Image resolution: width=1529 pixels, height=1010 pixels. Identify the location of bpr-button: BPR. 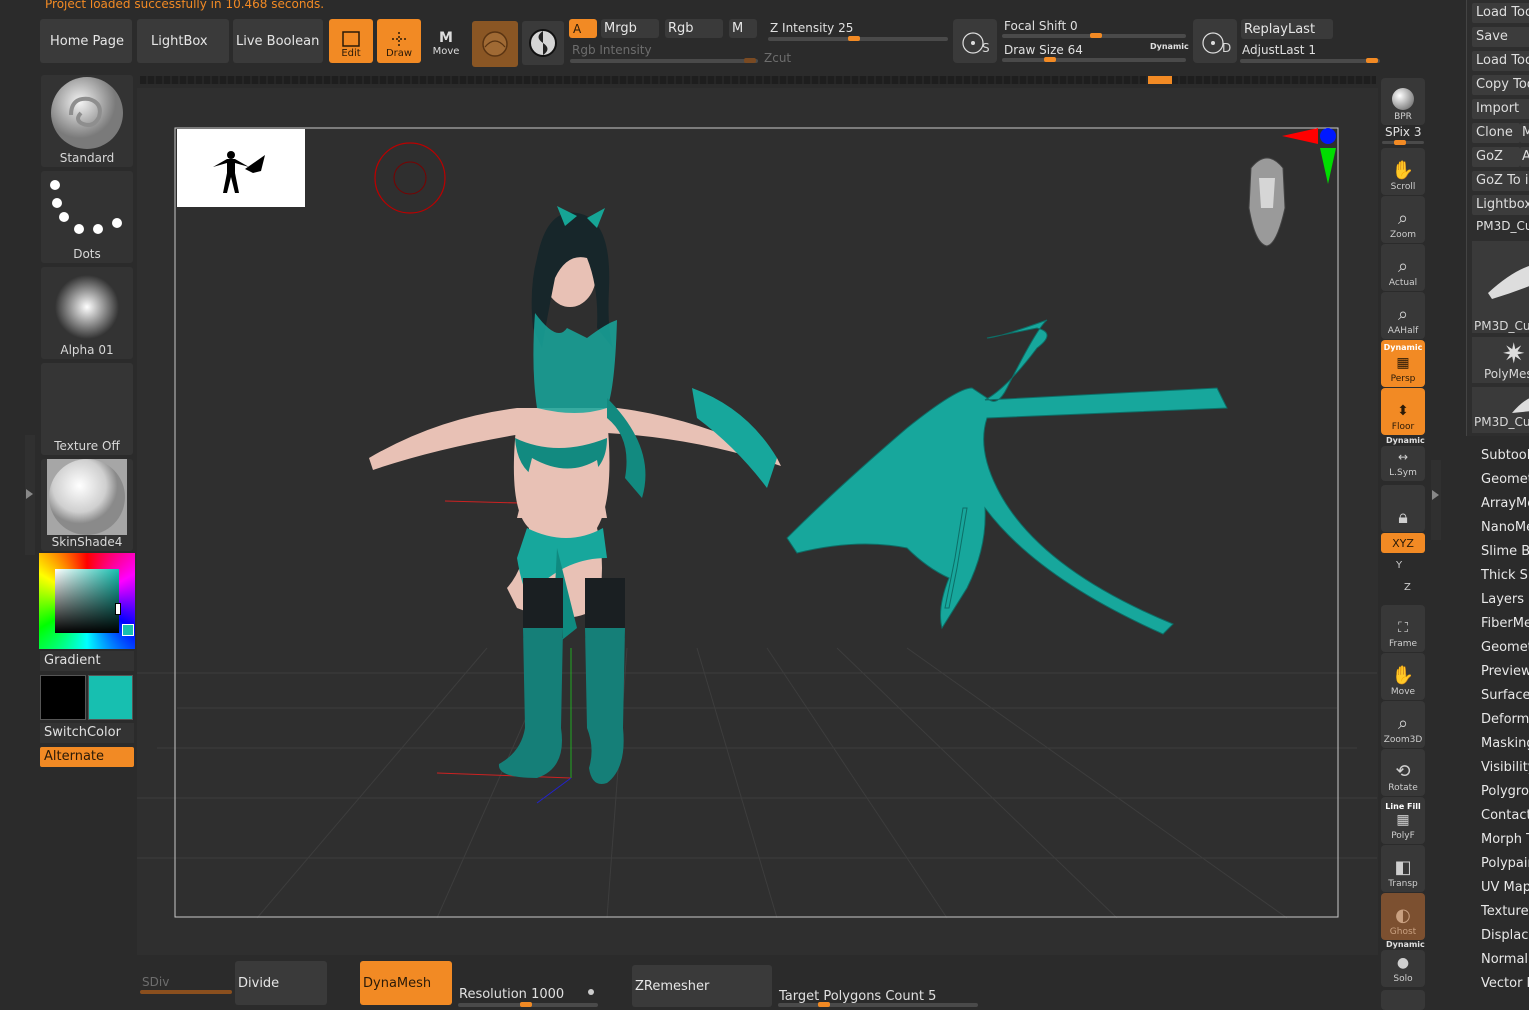
(1403, 101).